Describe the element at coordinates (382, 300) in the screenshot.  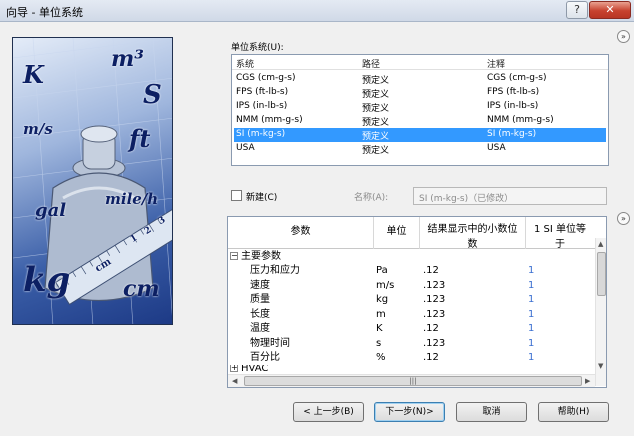
I see `param-unit: kg` at that location.